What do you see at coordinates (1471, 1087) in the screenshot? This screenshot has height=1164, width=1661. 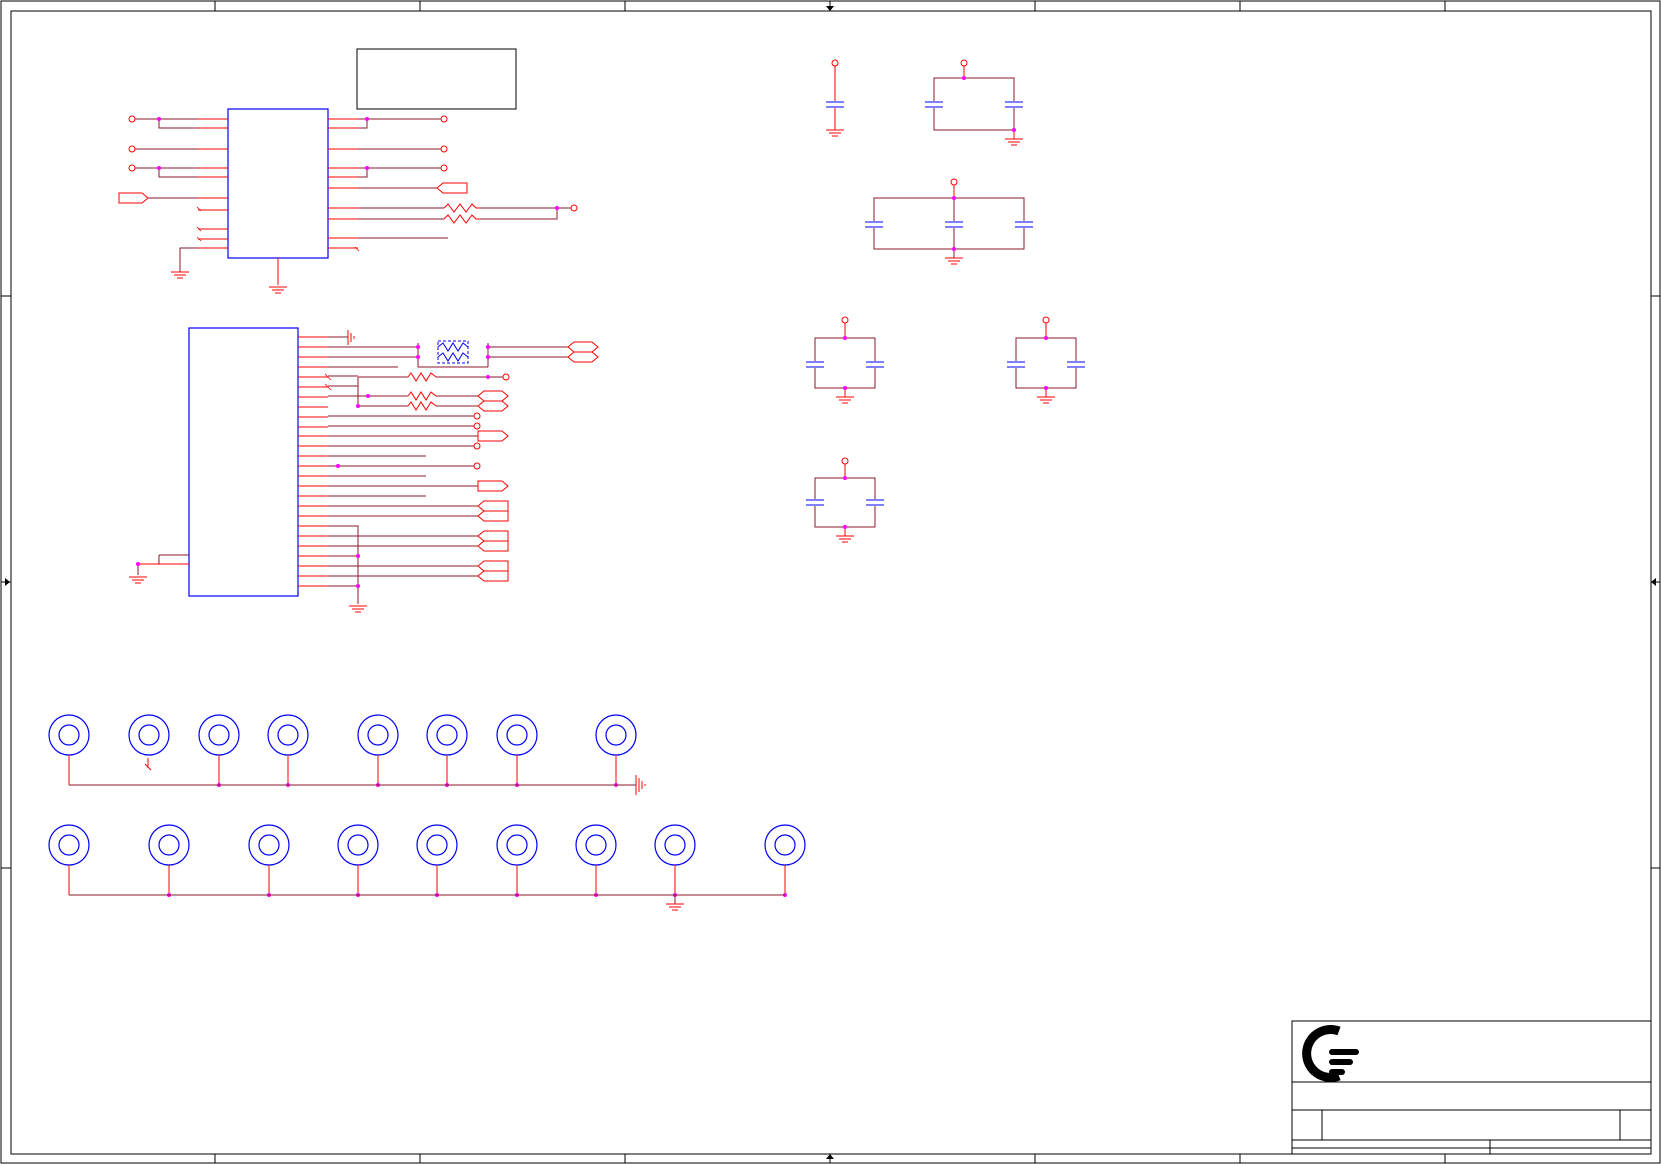 I see `title-block` at bounding box center [1471, 1087].